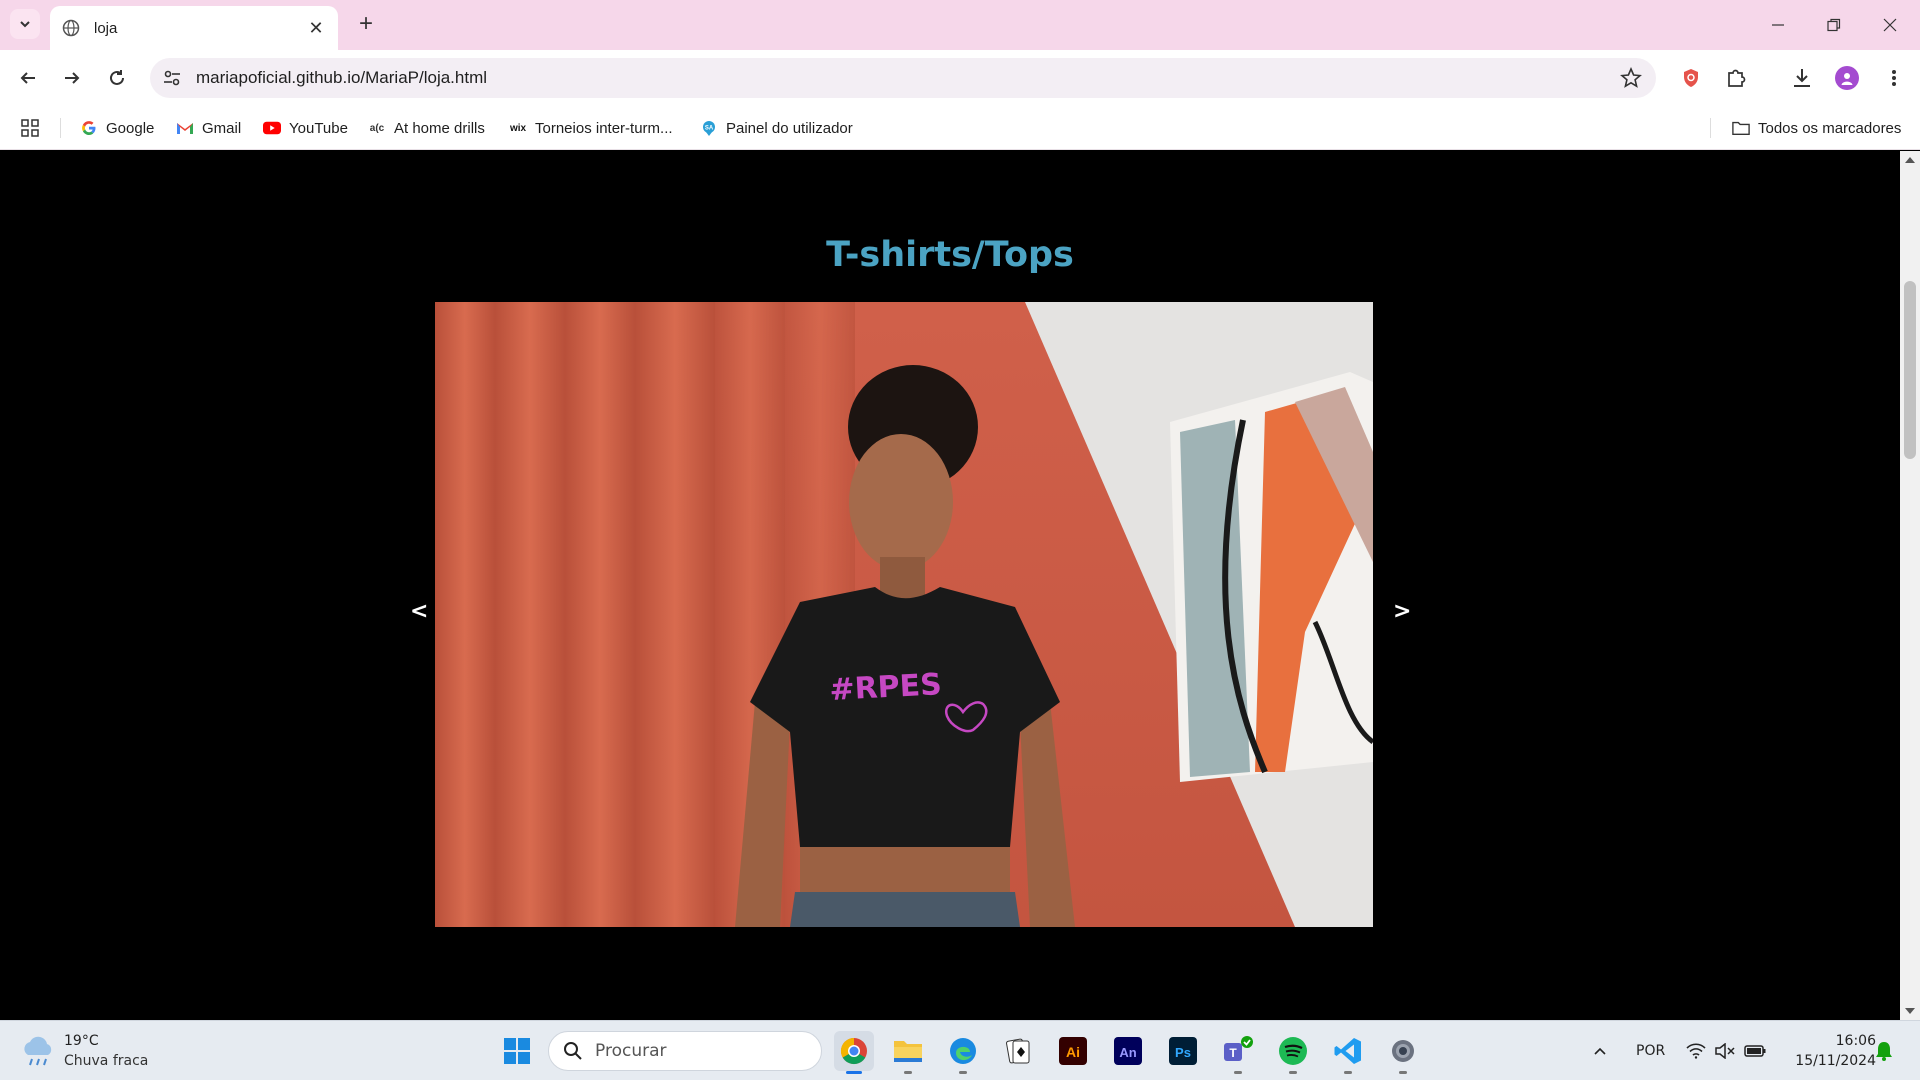 This screenshot has height=1080, width=1920. I want to click on restore-icon, so click(1834, 25).